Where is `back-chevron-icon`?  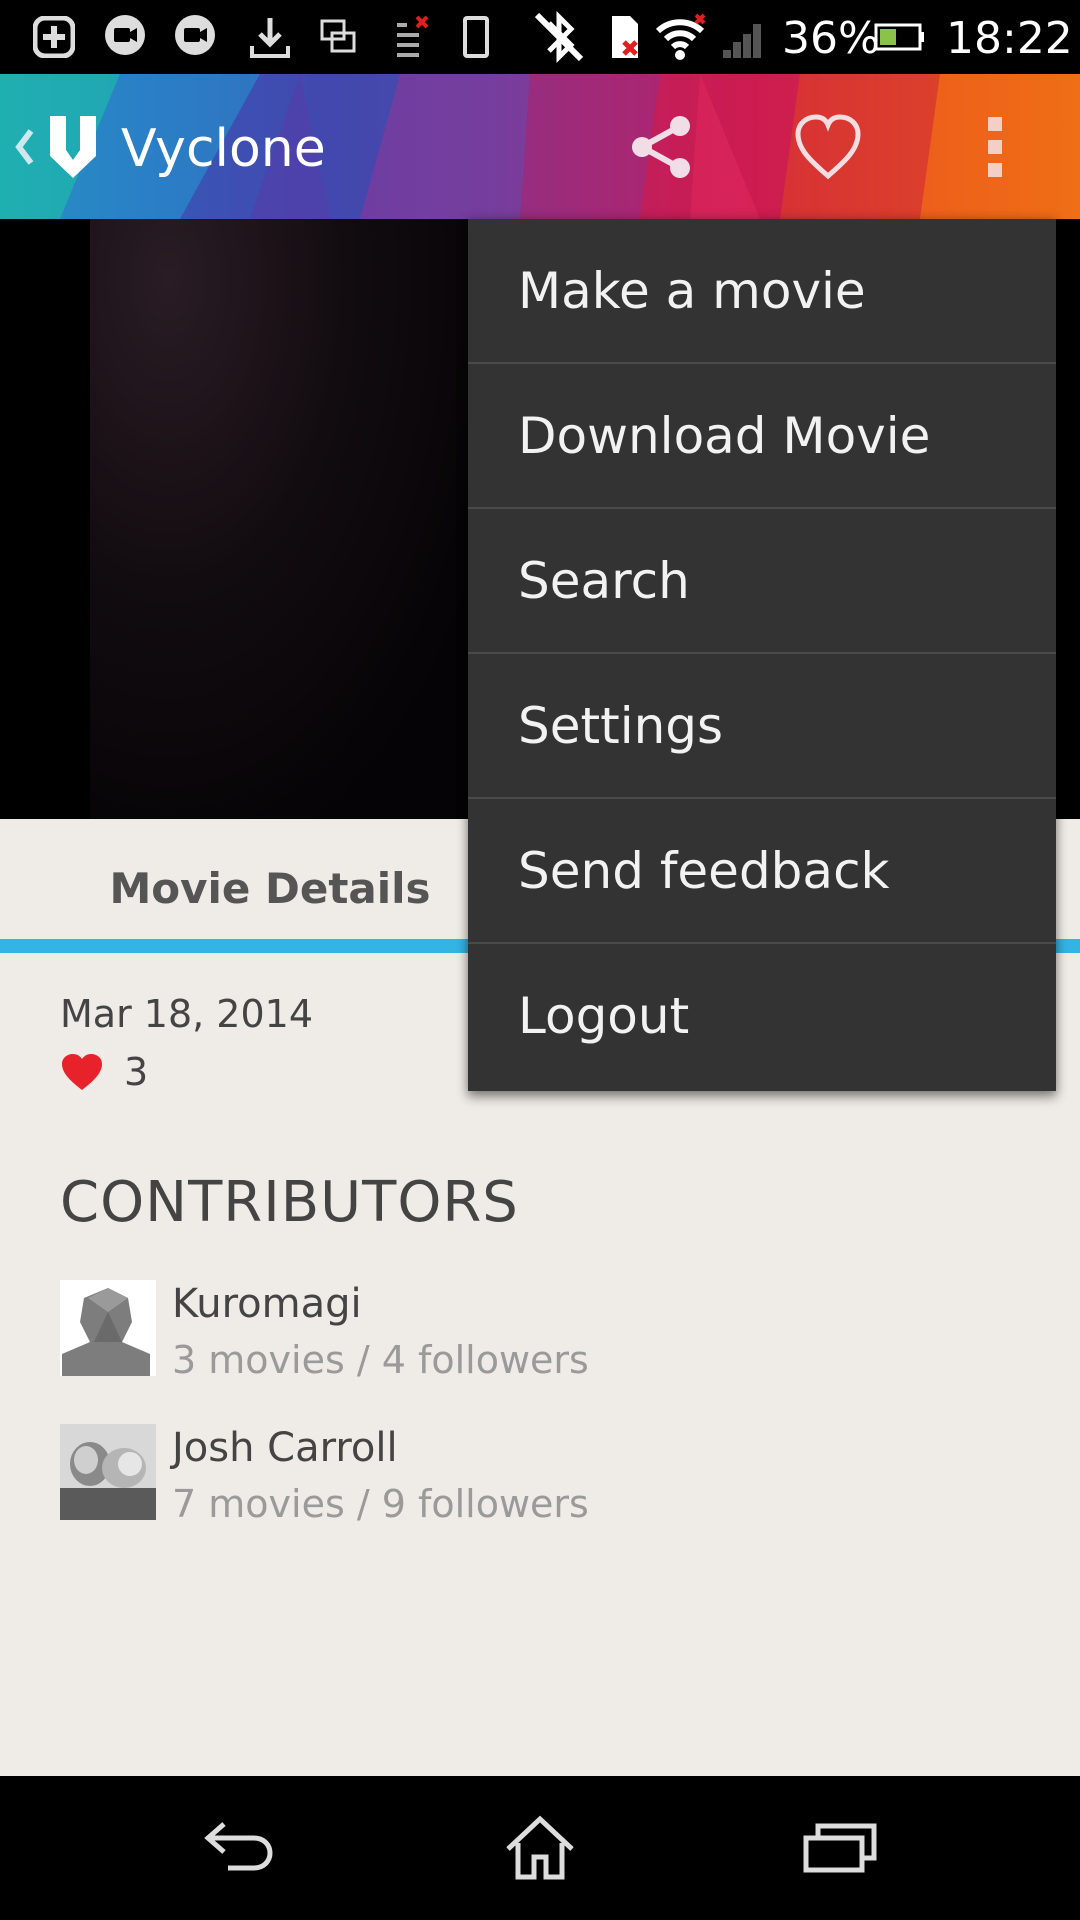 back-chevron-icon is located at coordinates (24, 146).